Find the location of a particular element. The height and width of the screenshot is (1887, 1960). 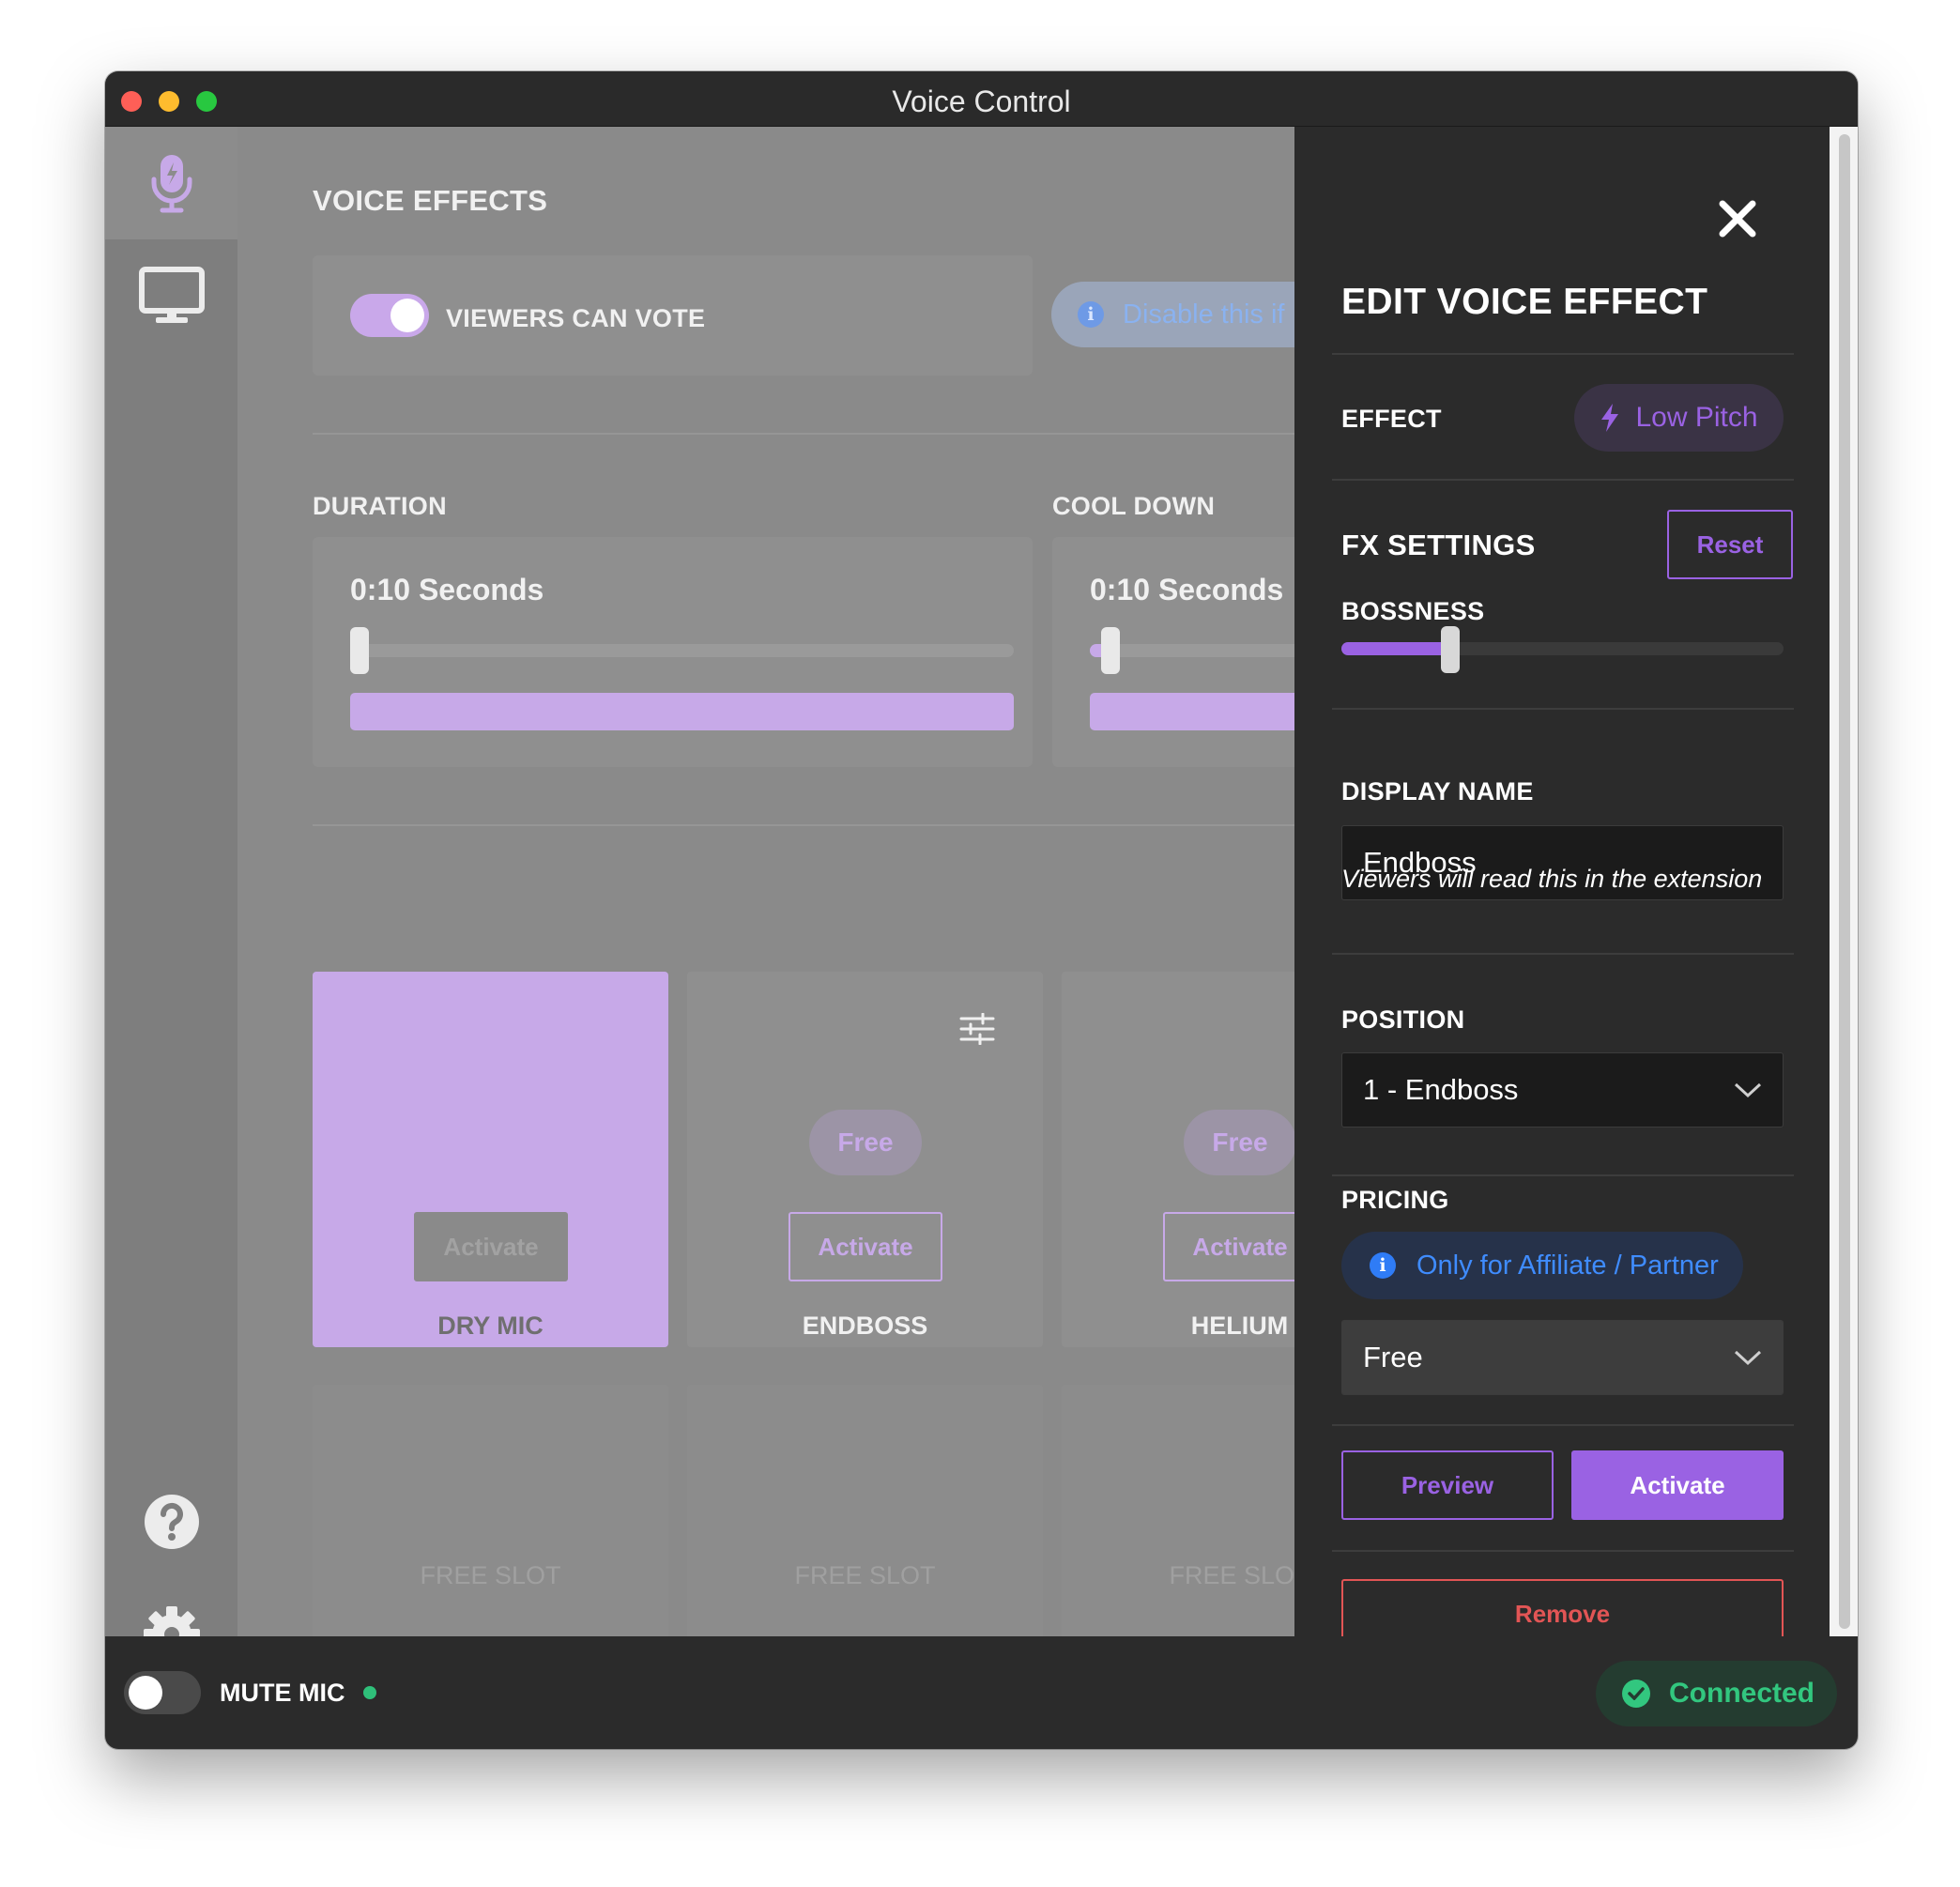

pricing-info-banner: i Only for Affiliate / Partner is located at coordinates (1542, 1265).